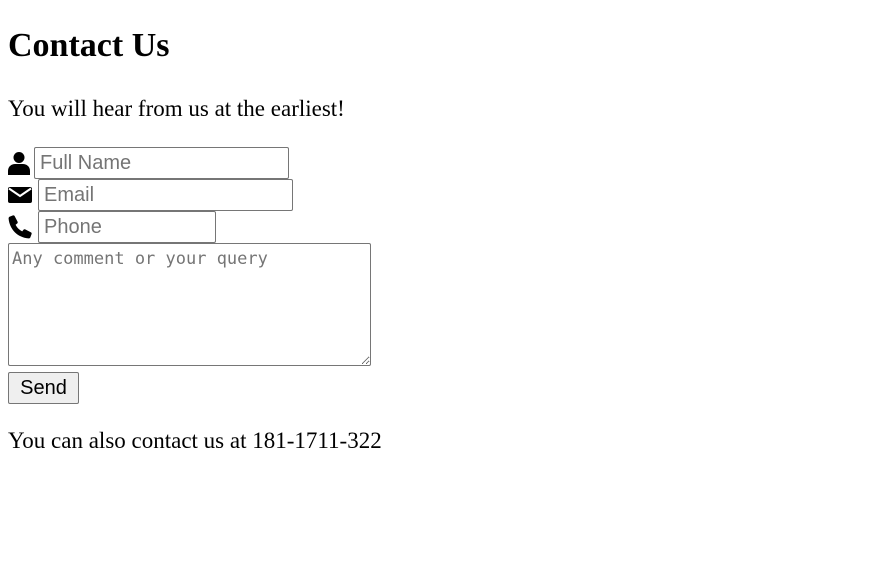 Image resolution: width=889 pixels, height=573 pixels. I want to click on envelope-icon, so click(20, 195).